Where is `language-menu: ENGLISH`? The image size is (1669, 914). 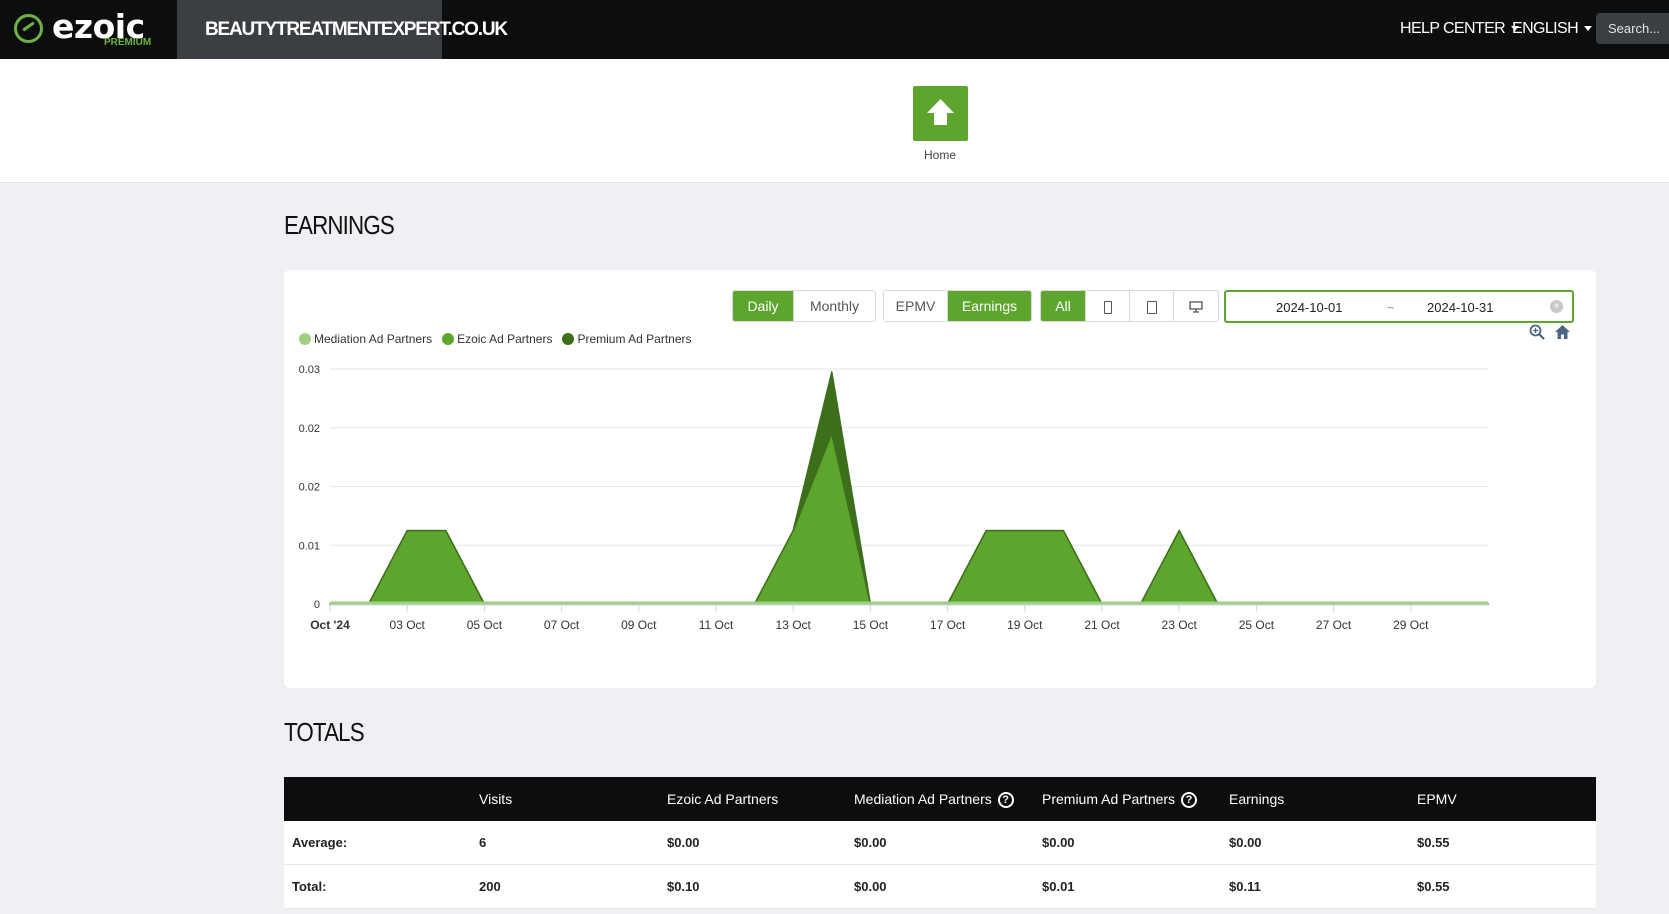 language-menu: ENGLISH is located at coordinates (1552, 29).